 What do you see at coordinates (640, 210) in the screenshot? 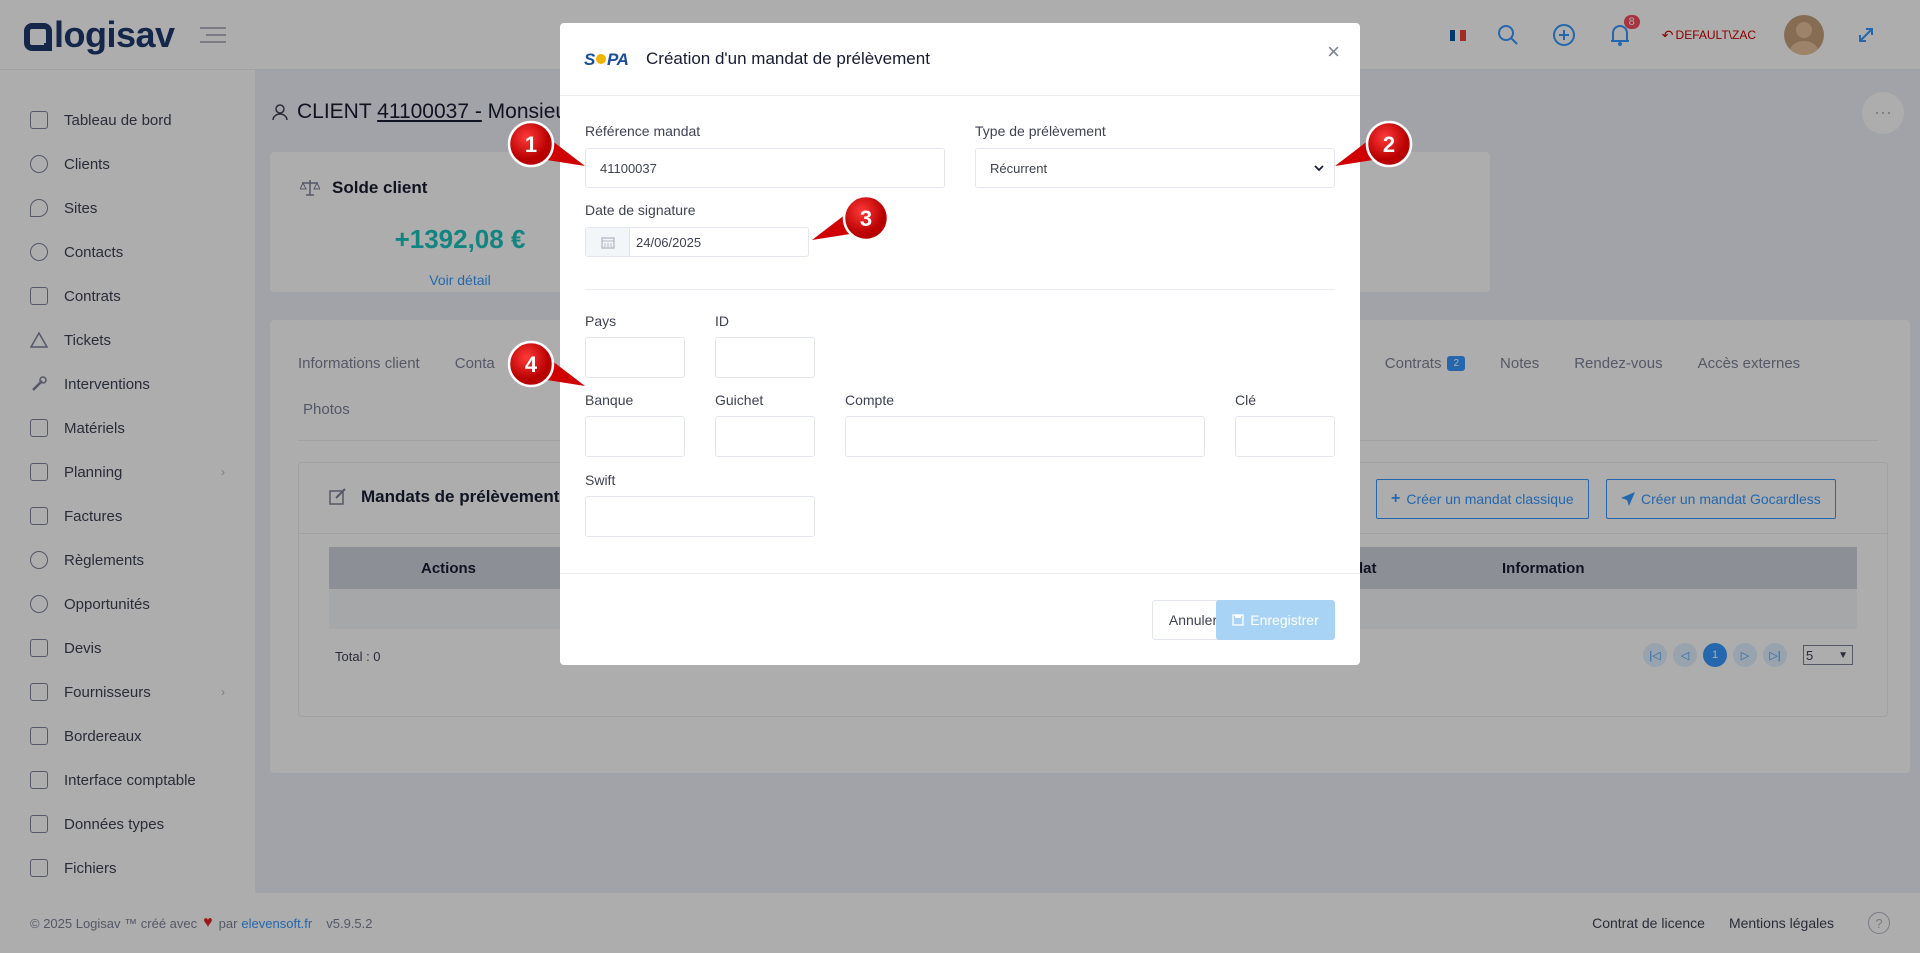
I see `date-label: Date de signature` at bounding box center [640, 210].